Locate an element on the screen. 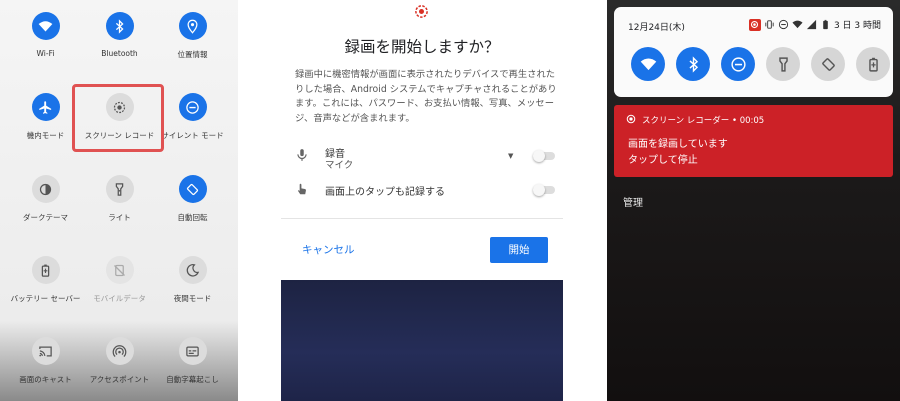 This screenshot has width=900, height=401. tile-night-mode: 夜間モード is located at coordinates (192, 286).